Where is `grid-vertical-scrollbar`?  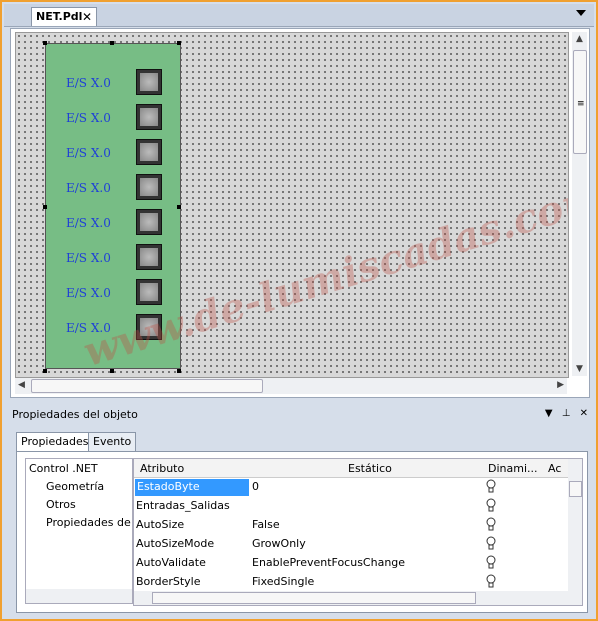 grid-vertical-scrollbar is located at coordinates (575, 532).